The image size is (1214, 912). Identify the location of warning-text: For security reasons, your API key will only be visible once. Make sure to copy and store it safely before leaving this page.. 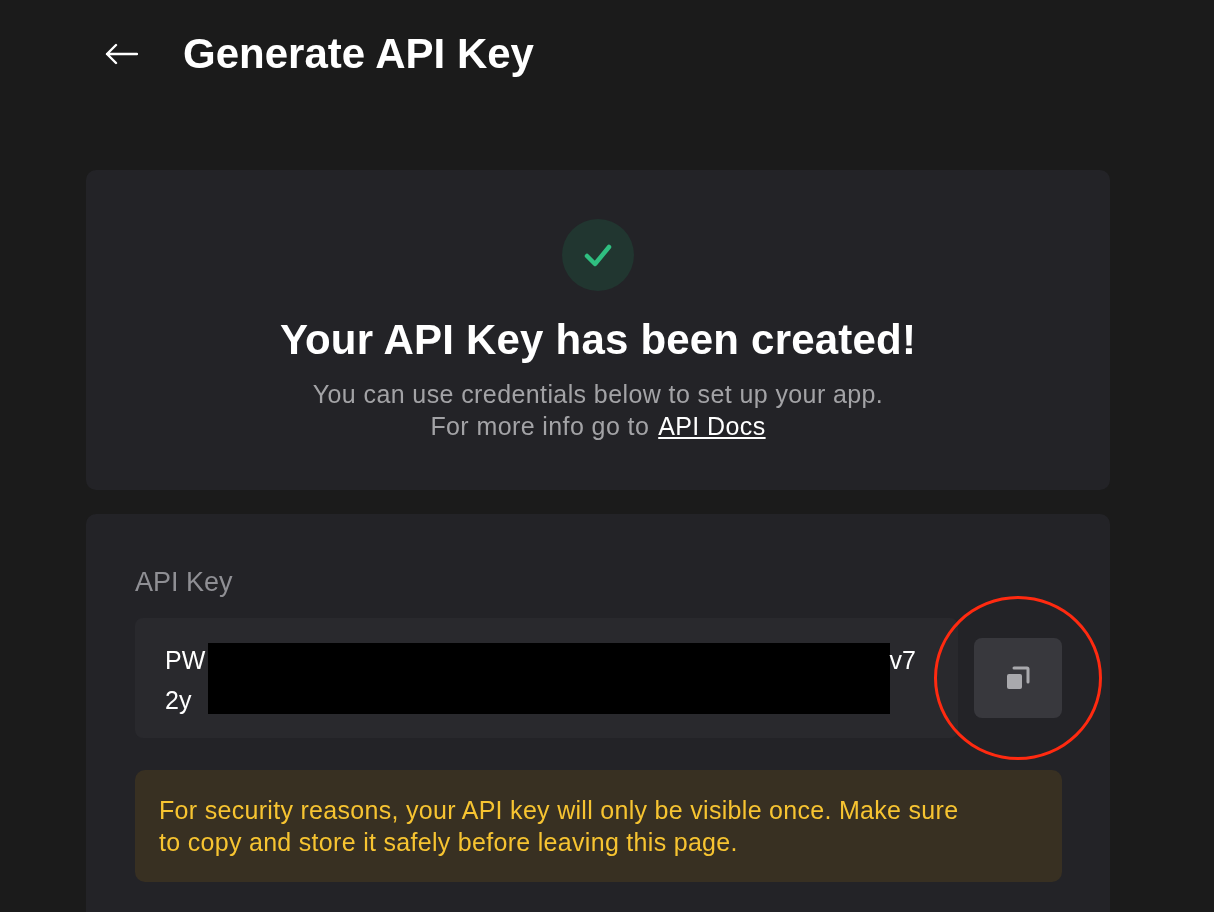
(559, 826).